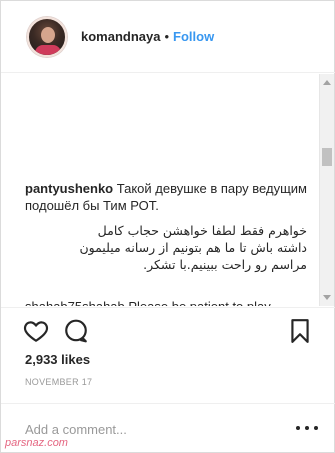  Describe the element at coordinates (327, 157) in the screenshot. I see `scroll-thumb` at that location.